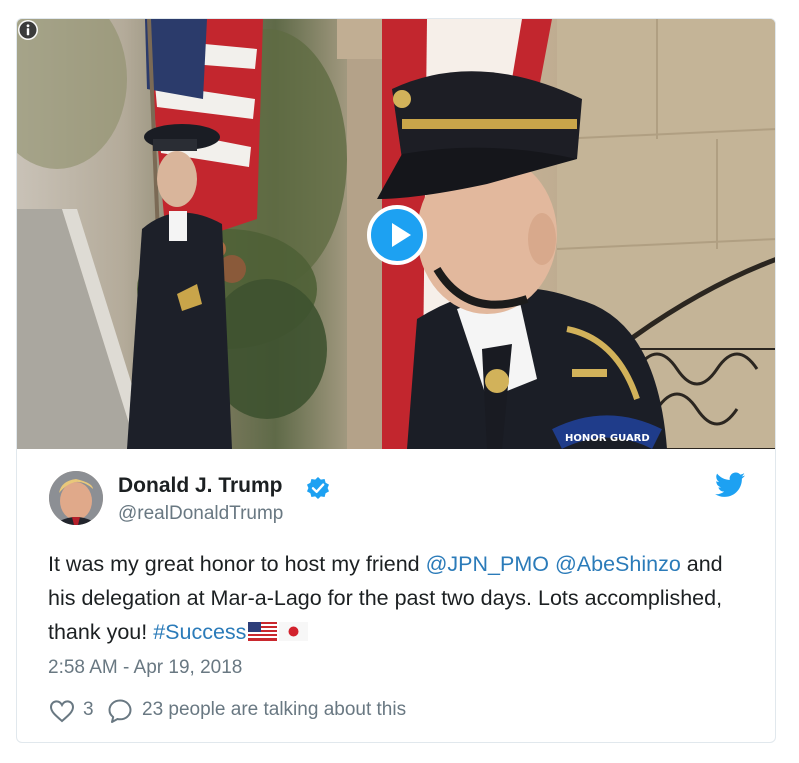 This screenshot has height=763, width=799. What do you see at coordinates (487, 564) in the screenshot?
I see `mention-link: @JPN_PMO` at bounding box center [487, 564].